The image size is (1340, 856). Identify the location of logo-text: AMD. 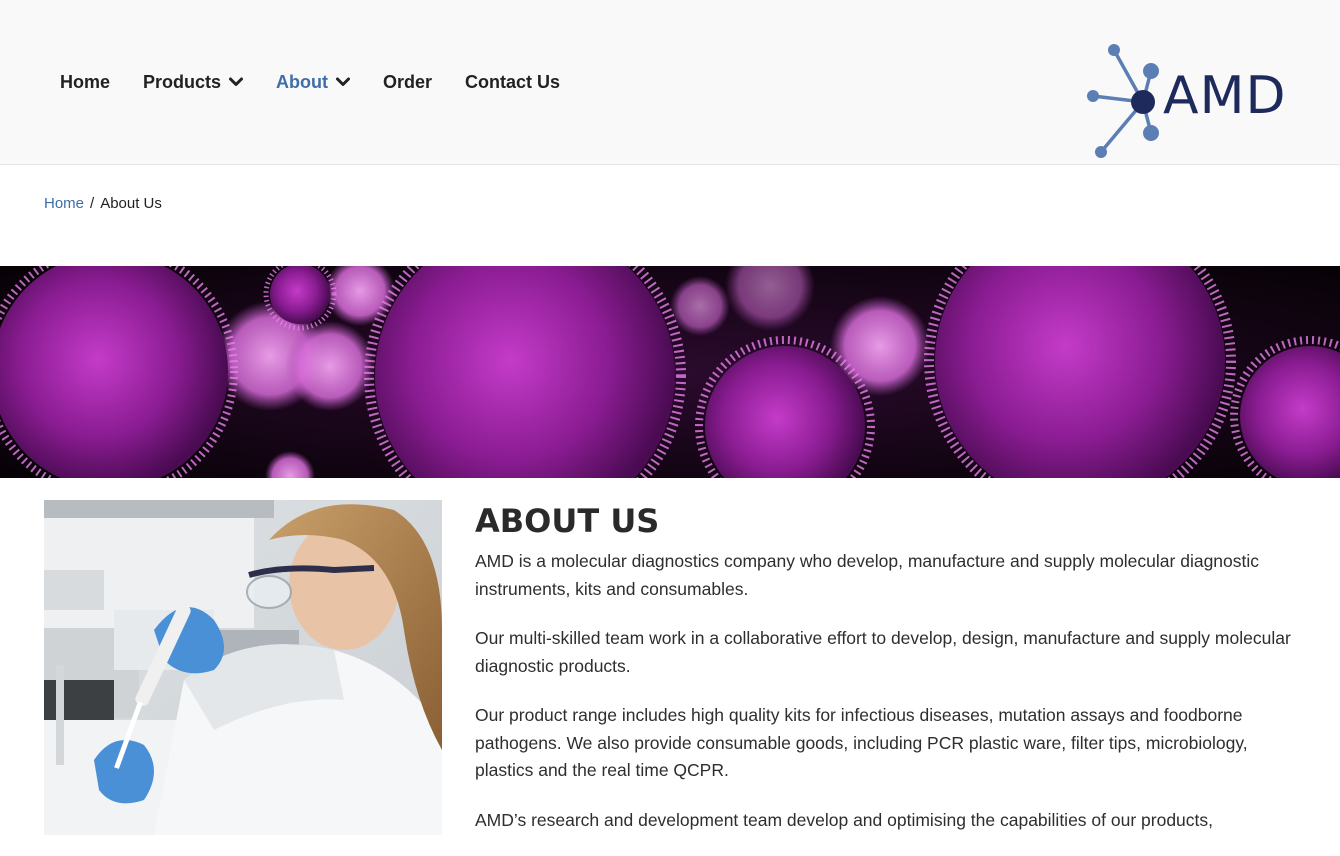
(1225, 96).